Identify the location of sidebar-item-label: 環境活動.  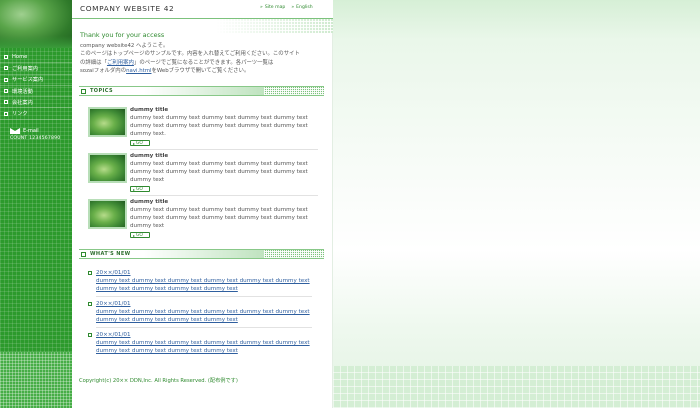
(22, 91).